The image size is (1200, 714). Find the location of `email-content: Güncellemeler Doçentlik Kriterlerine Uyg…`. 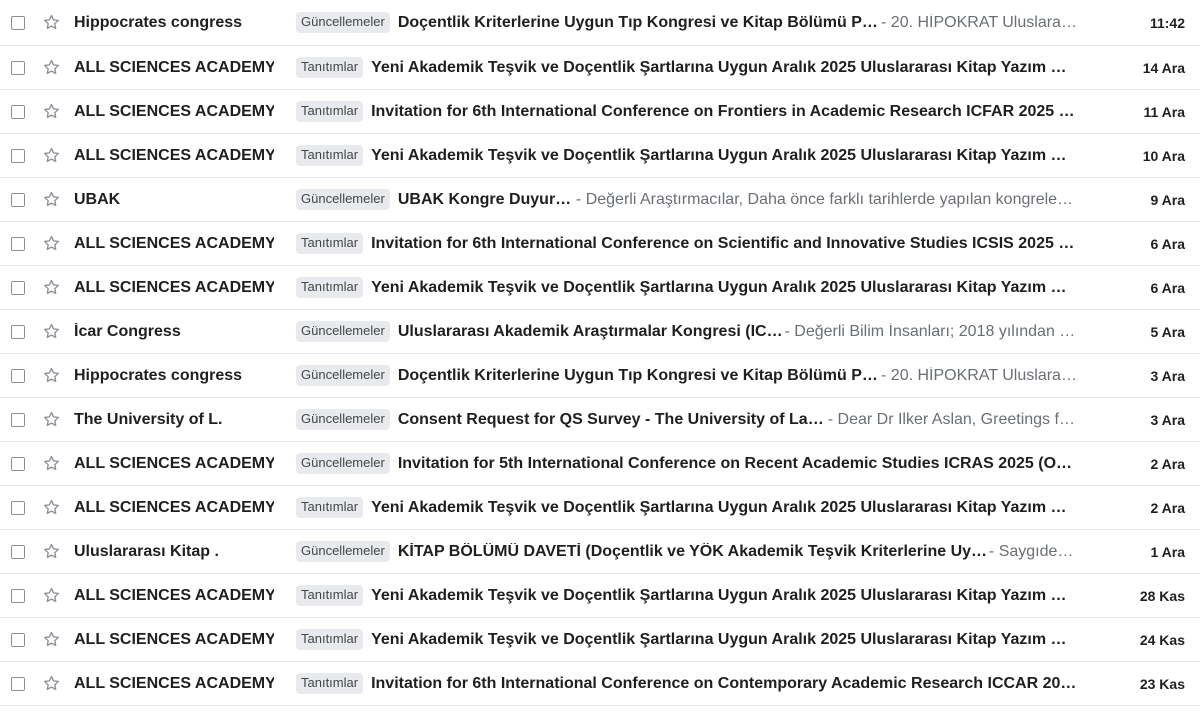

email-content: Güncellemeler Doçentlik Kriterlerine Uyg… is located at coordinates (687, 22).